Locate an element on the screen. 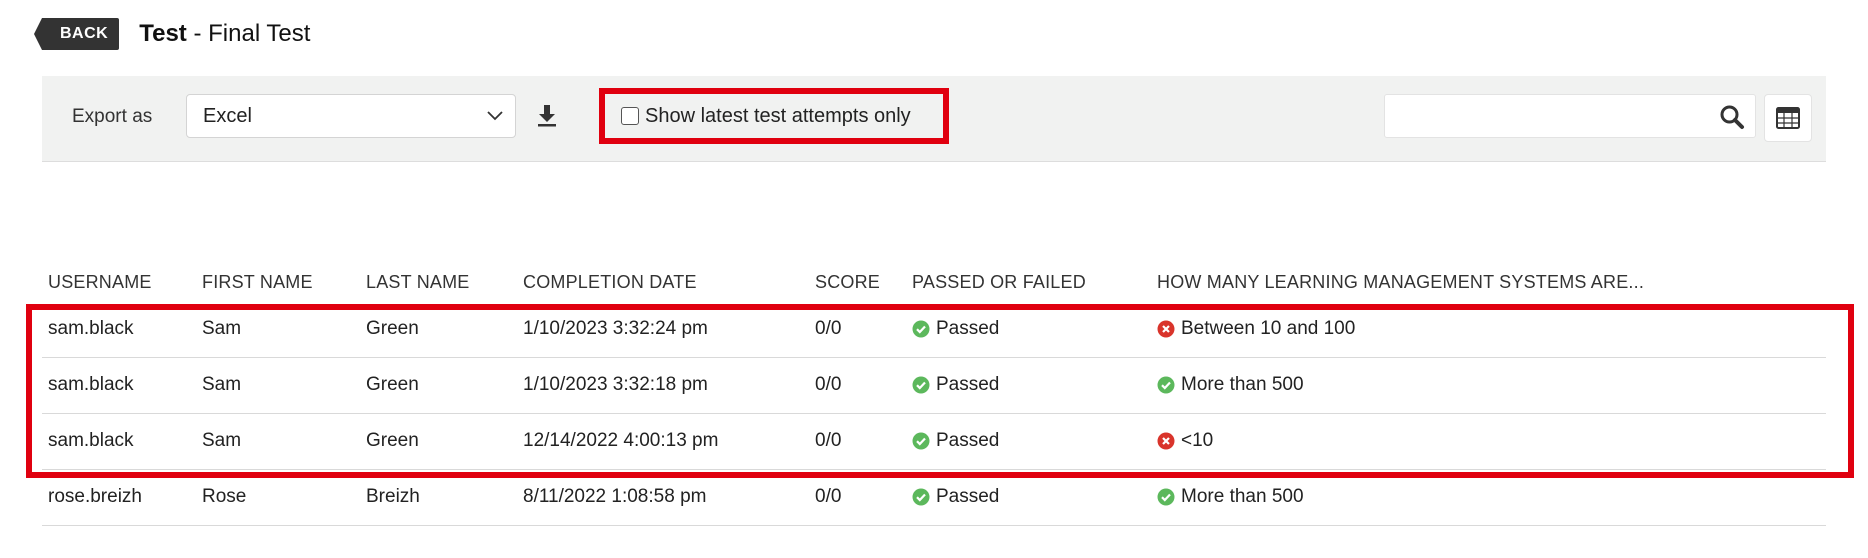 This screenshot has width=1868, height=558. search-icon is located at coordinates (1732, 117).